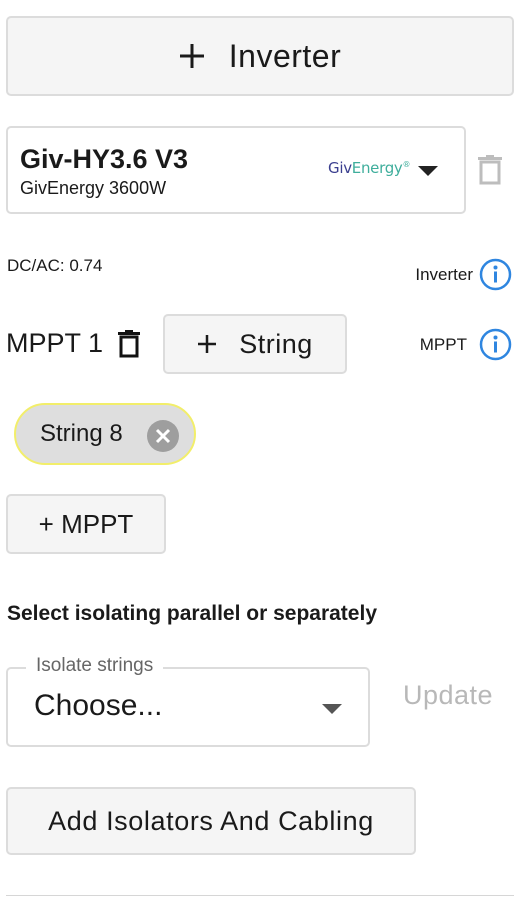 The height and width of the screenshot is (912, 528). Describe the element at coordinates (490, 172) in the screenshot. I see `delete-inverter-icon` at that location.